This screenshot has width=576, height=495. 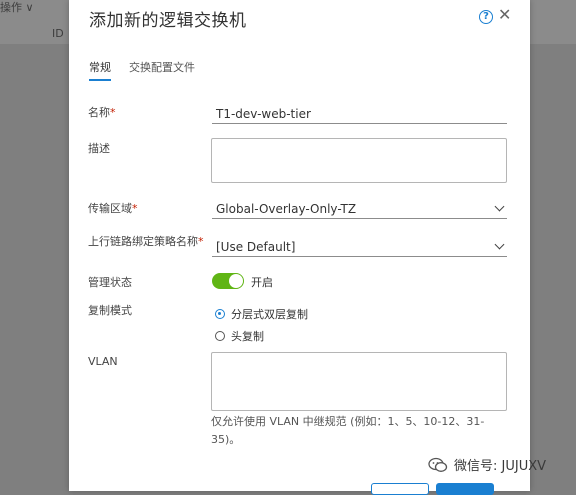 What do you see at coordinates (465, 489) in the screenshot?
I see `save-button` at bounding box center [465, 489].